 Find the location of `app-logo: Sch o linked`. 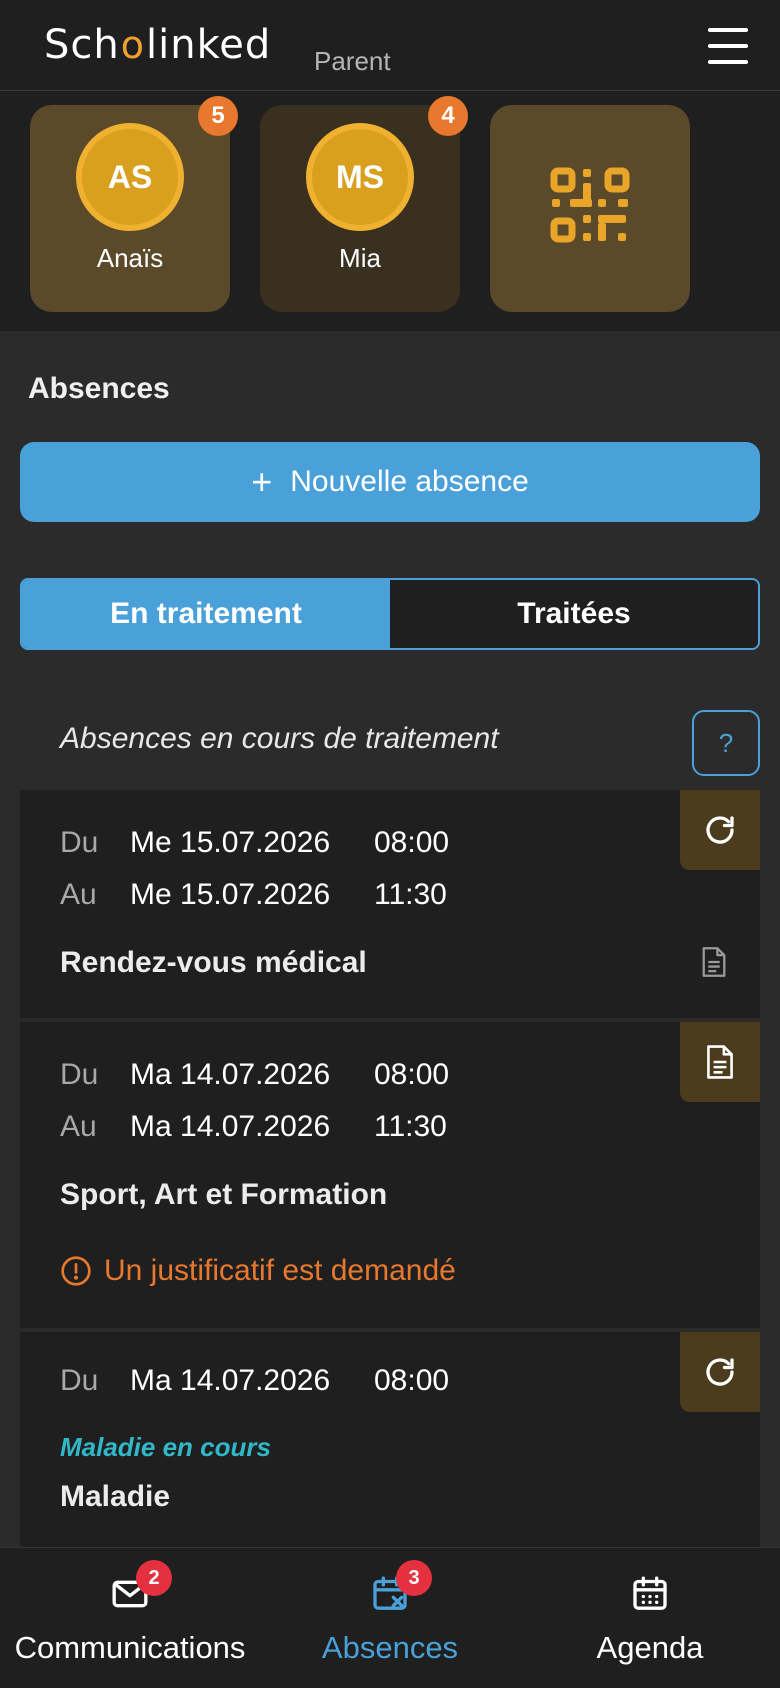

app-logo: Sch o linked is located at coordinates (157, 45).